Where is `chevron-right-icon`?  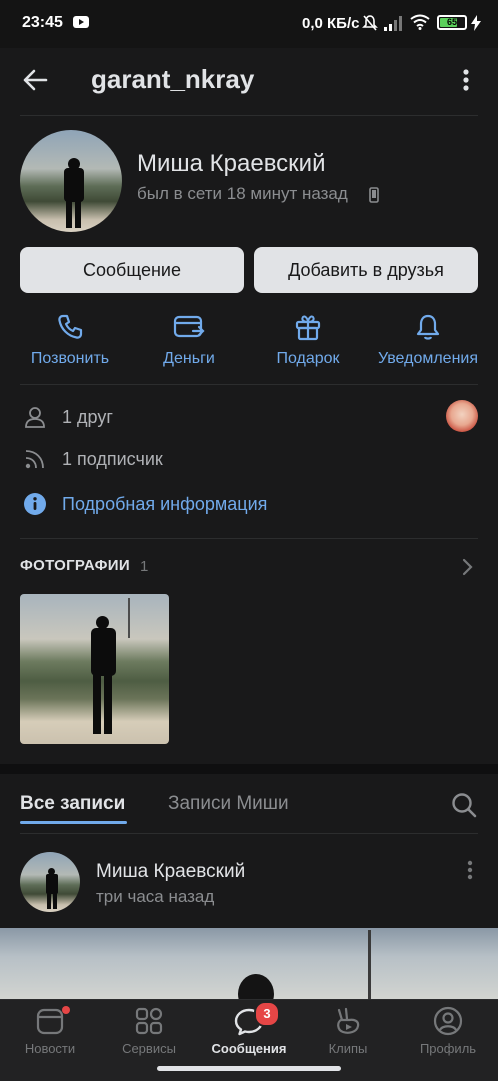
chevron-right-icon is located at coordinates (467, 567).